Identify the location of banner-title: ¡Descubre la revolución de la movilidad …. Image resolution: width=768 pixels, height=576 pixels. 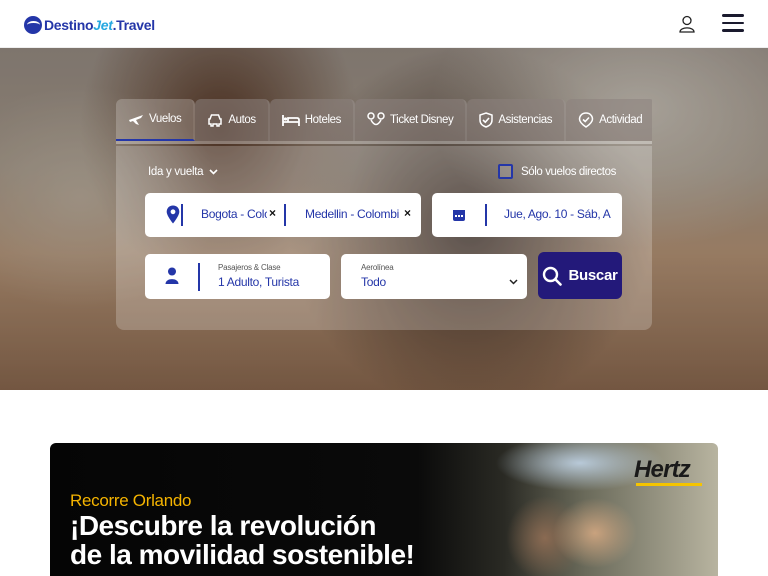
(242, 540).